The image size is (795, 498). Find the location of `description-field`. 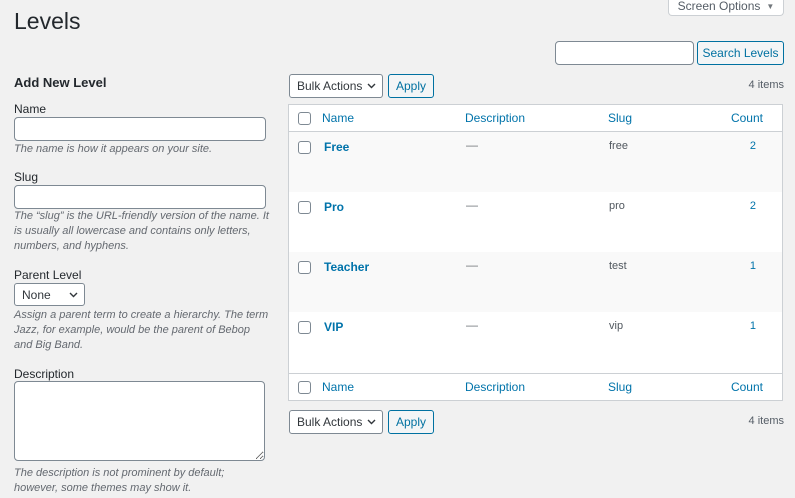

description-field is located at coordinates (139, 421).